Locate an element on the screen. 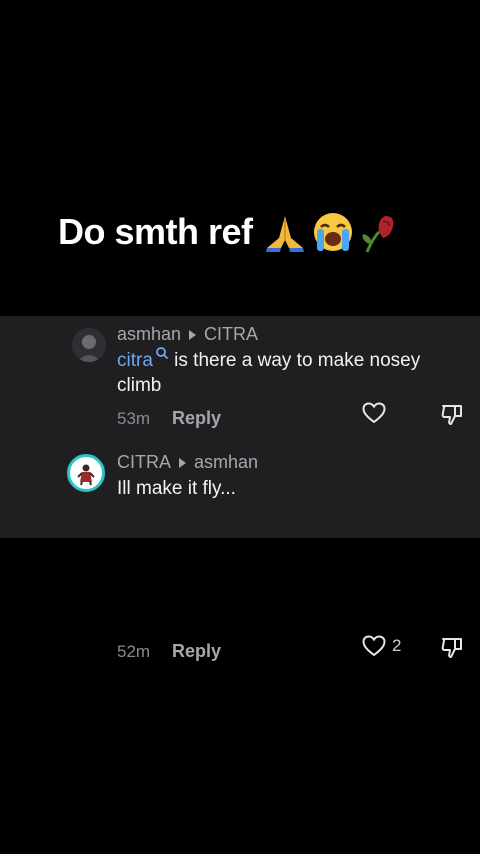 This screenshot has height=854, width=480. like-button is located at coordinates (377, 413).